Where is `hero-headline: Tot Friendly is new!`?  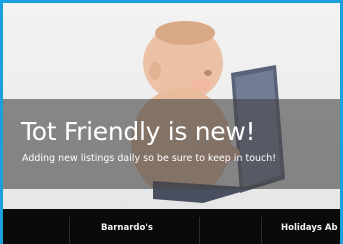
hero-headline: Tot Friendly is new! is located at coordinates (138, 131).